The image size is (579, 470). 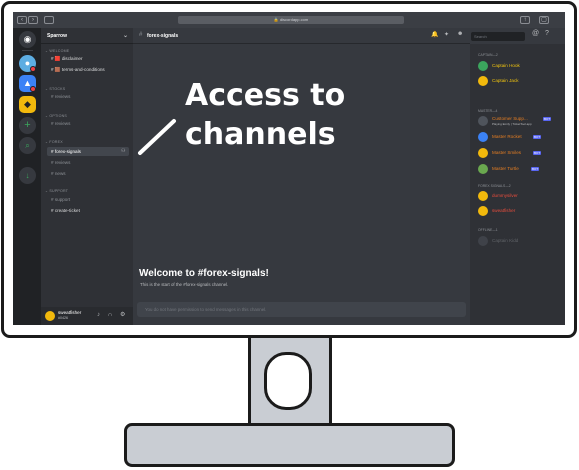 I want to click on bell-icon: 🔔, so click(x=434, y=34).